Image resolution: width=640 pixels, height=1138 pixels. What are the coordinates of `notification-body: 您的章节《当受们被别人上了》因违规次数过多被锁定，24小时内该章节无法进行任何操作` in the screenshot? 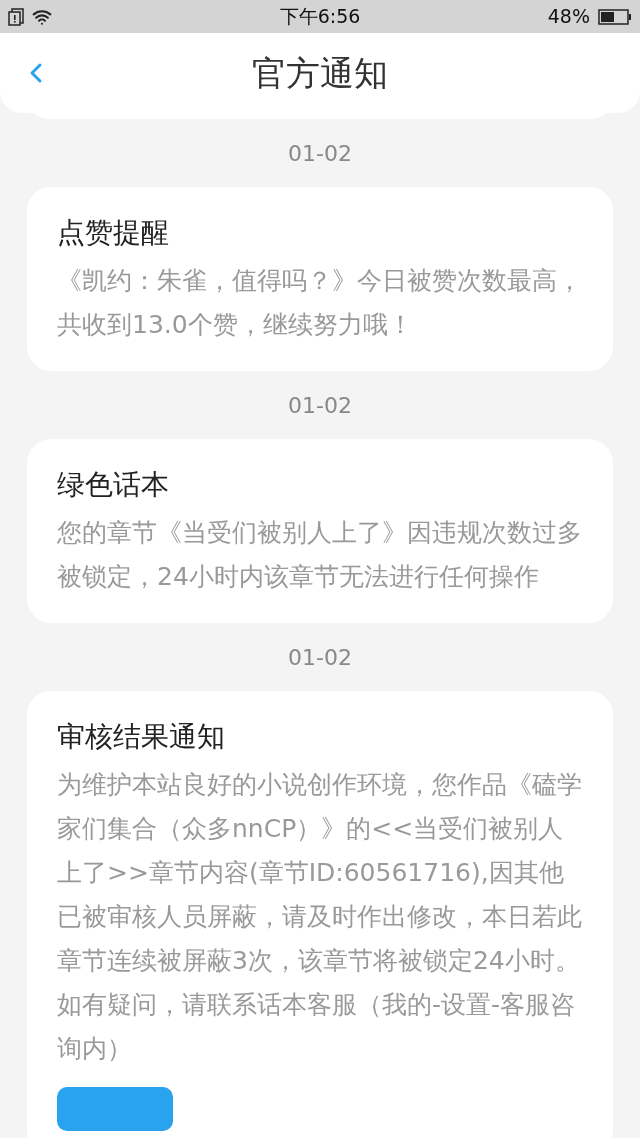 It's located at (320, 555).